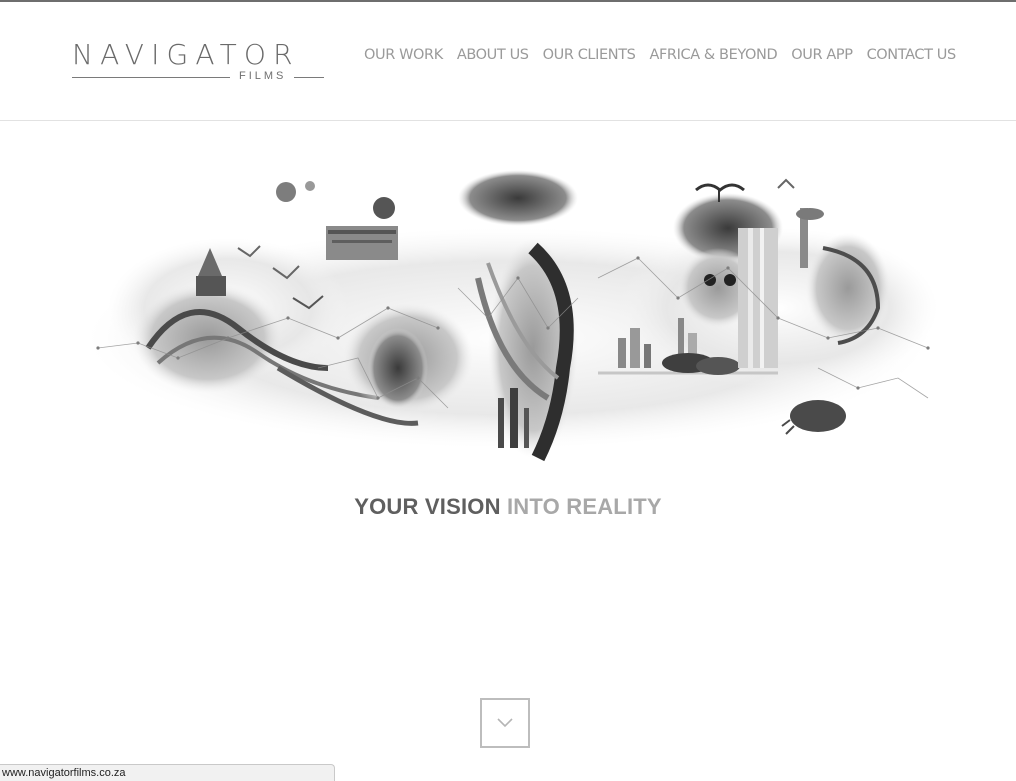  What do you see at coordinates (427, 506) in the screenshot?
I see `tagline-primary: YOUR VISION` at bounding box center [427, 506].